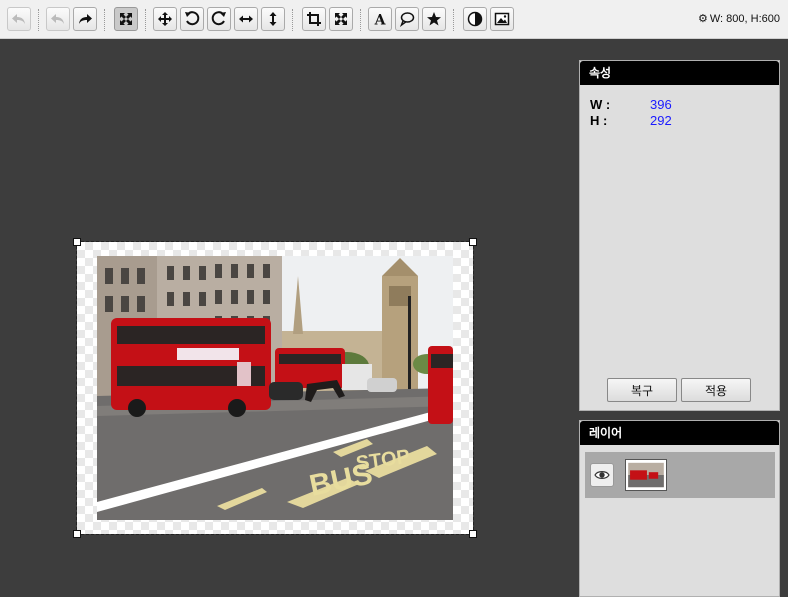 The image size is (788, 597). What do you see at coordinates (473, 242) in the screenshot?
I see `resize-handle-top-right` at bounding box center [473, 242].